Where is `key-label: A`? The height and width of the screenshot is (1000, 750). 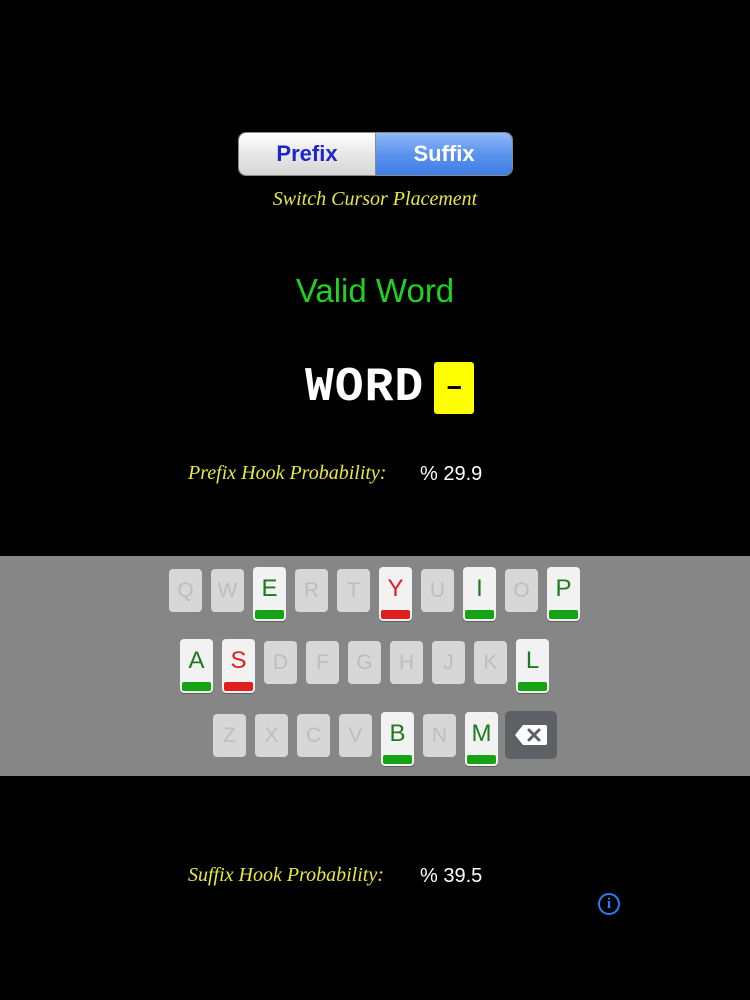
key-label: A is located at coordinates (196, 660).